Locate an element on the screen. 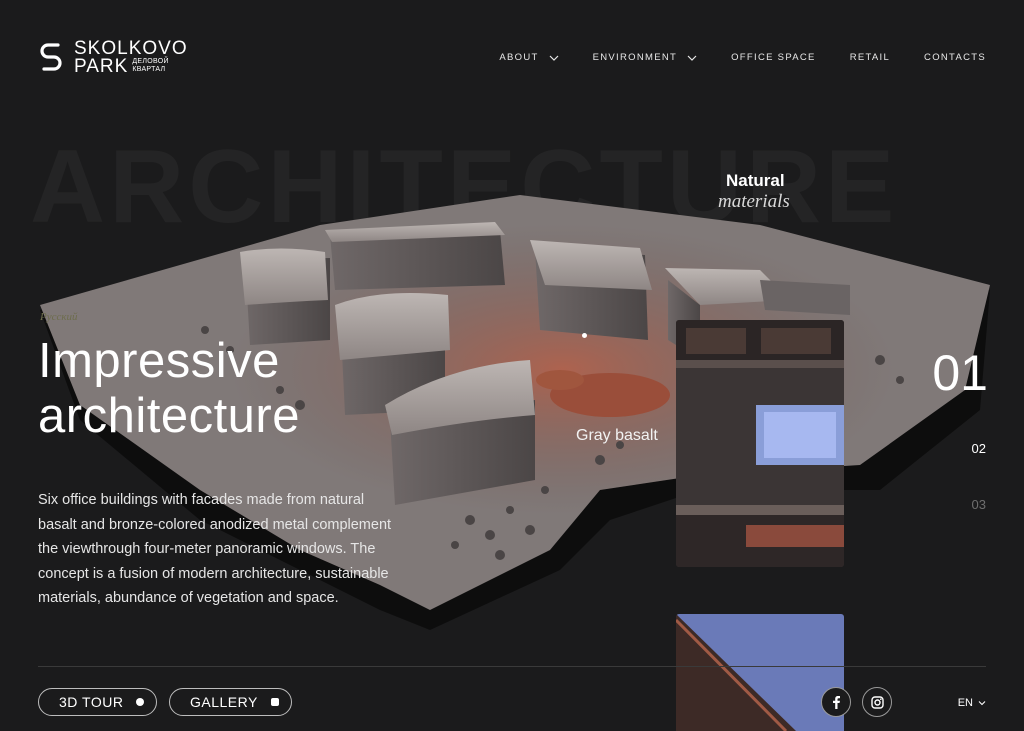 This screenshot has width=1024, height=731. materials-label-line1: Natural is located at coordinates (755, 180).